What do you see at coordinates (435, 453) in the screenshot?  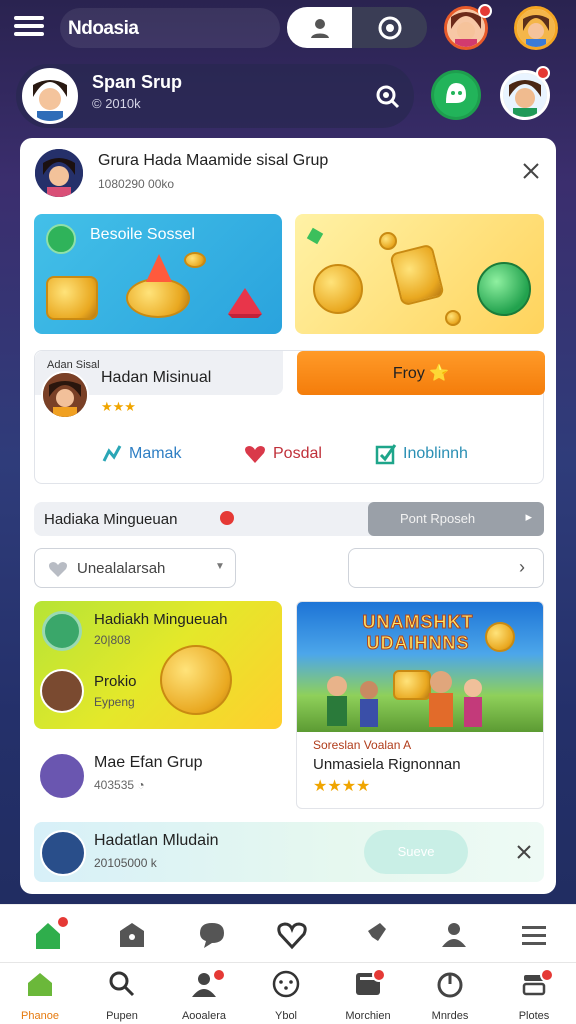 I see `info-label: Inoblinnh` at bounding box center [435, 453].